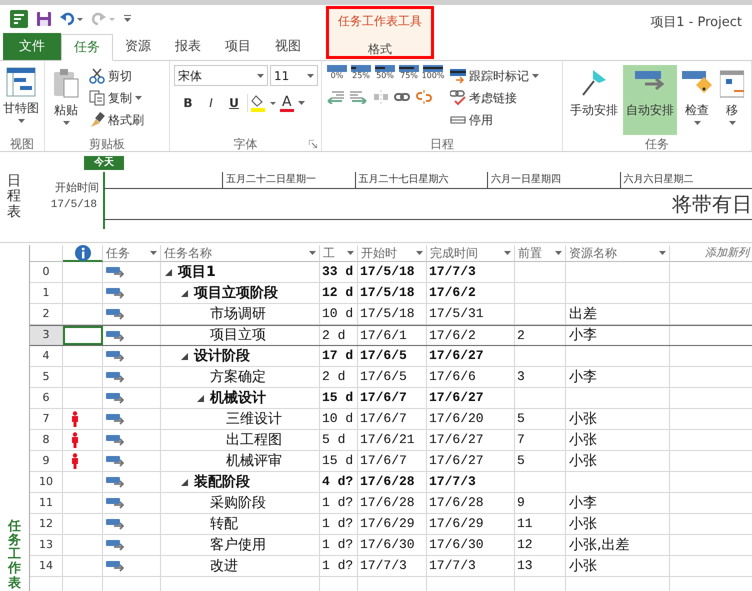 Image resolution: width=752 pixels, height=591 pixels. What do you see at coordinates (46, 524) in the screenshot?
I see `row-number: 12` at bounding box center [46, 524].